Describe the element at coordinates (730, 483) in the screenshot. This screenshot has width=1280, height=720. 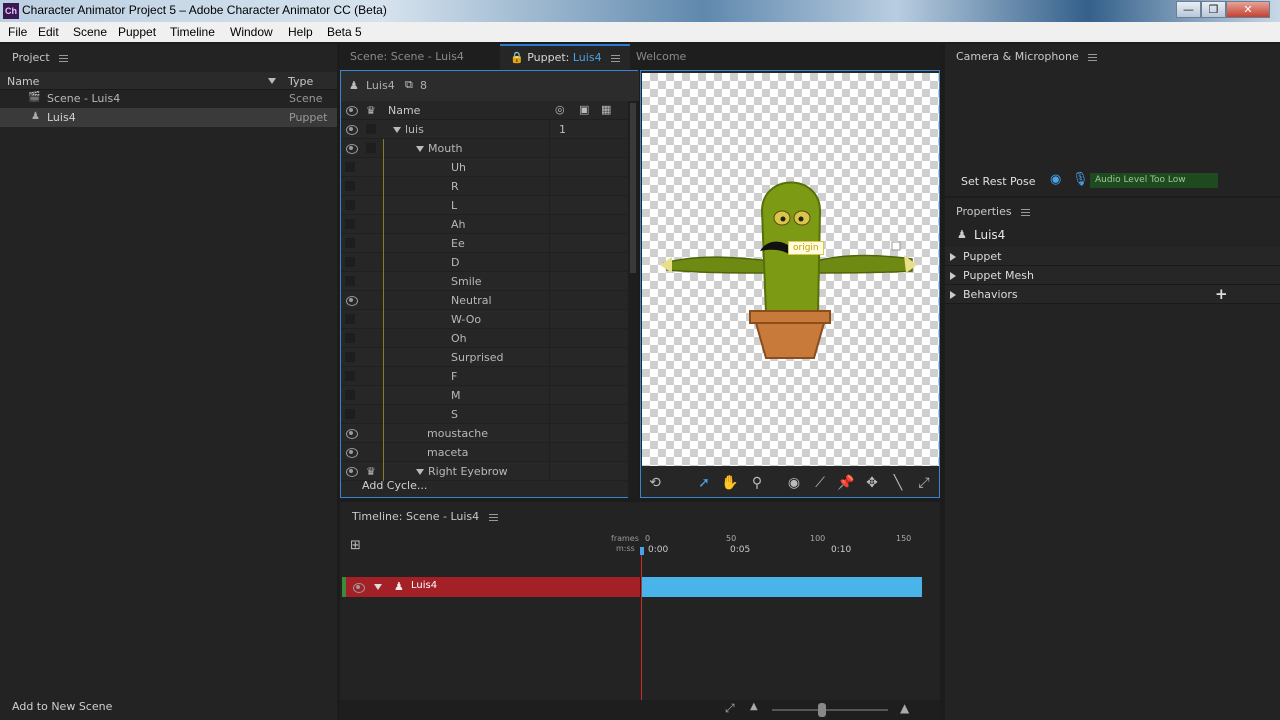
I see `hand-tool-icon: ✋` at that location.